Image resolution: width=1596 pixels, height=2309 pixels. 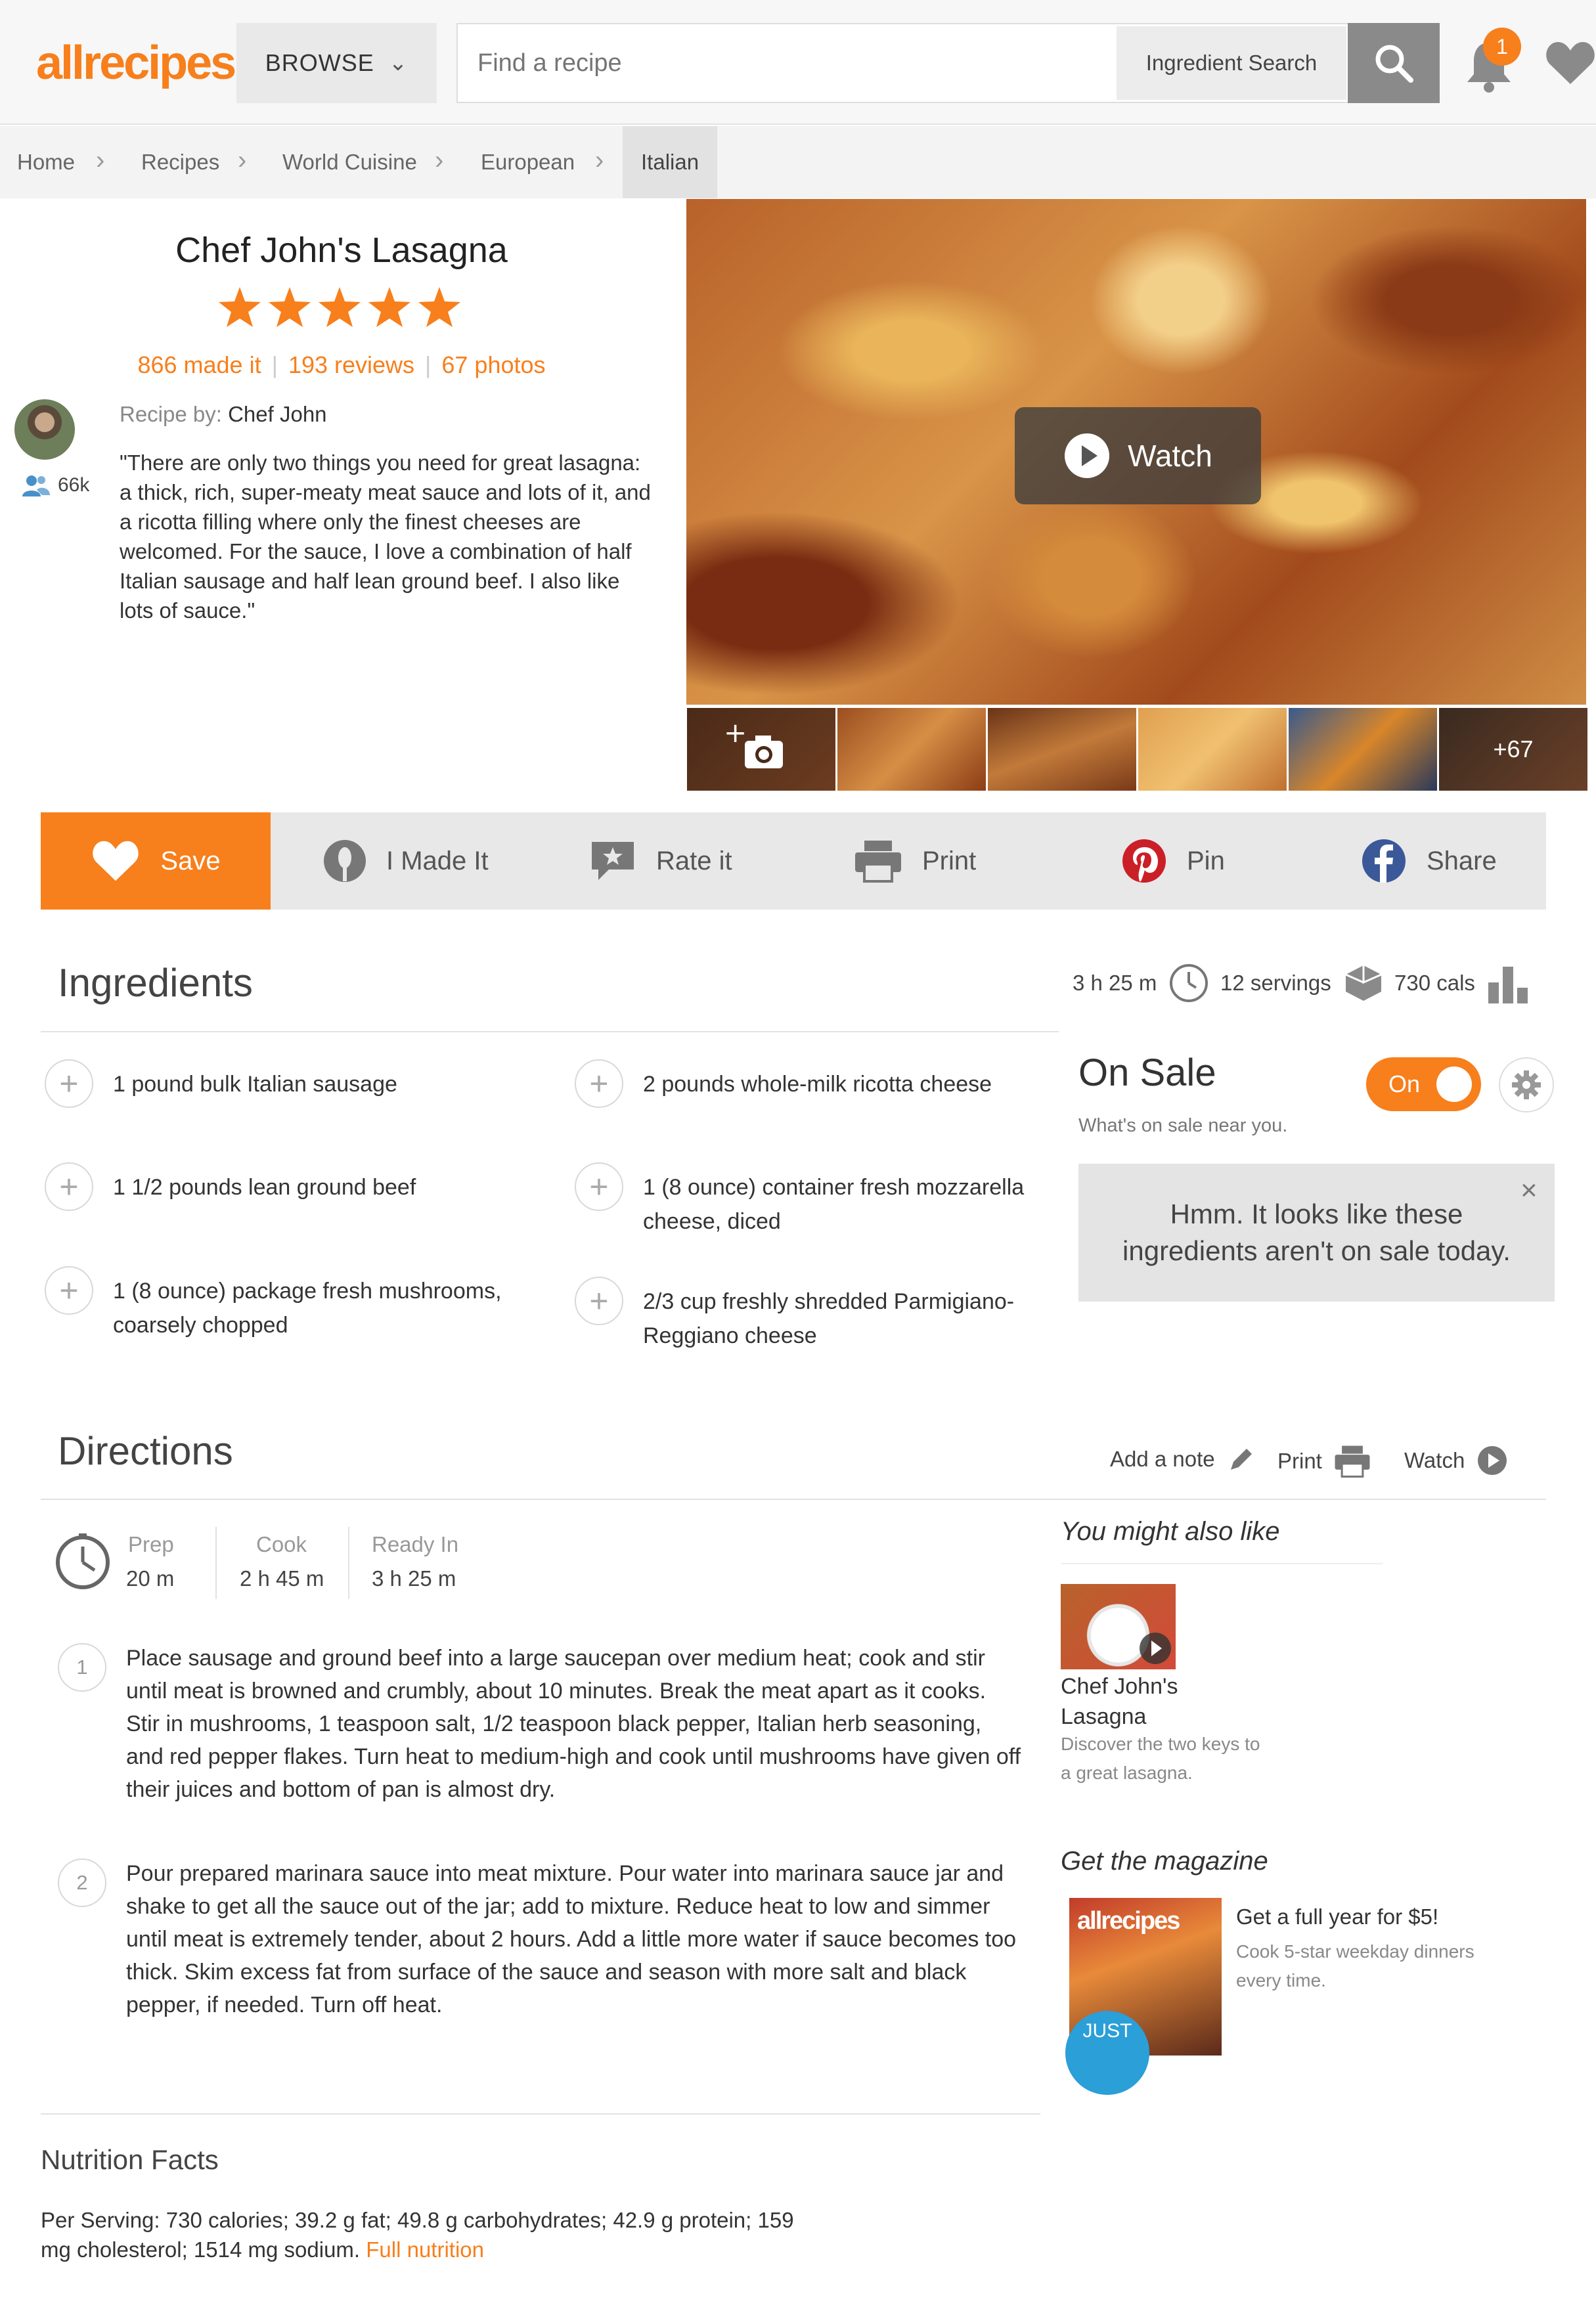 I want to click on sale-settings-button, so click(x=1526, y=1084).